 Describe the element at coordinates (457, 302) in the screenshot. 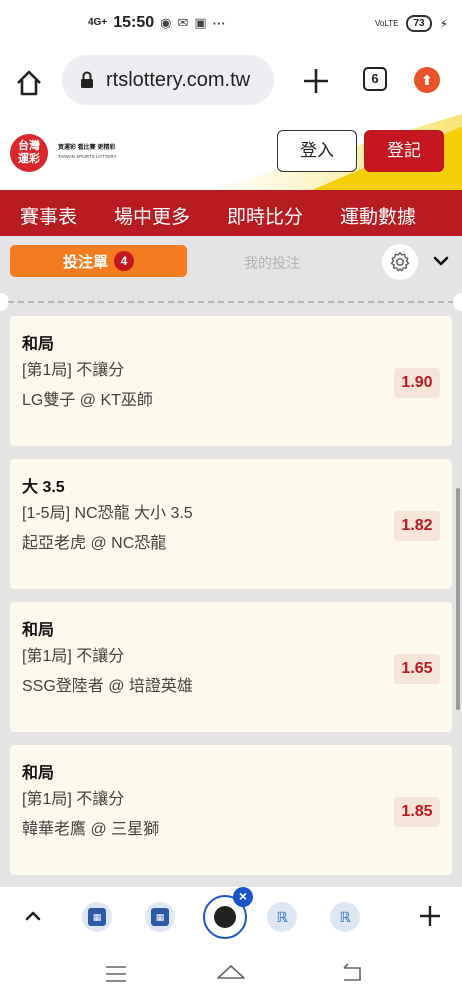

I see `ticket-notch-right` at that location.